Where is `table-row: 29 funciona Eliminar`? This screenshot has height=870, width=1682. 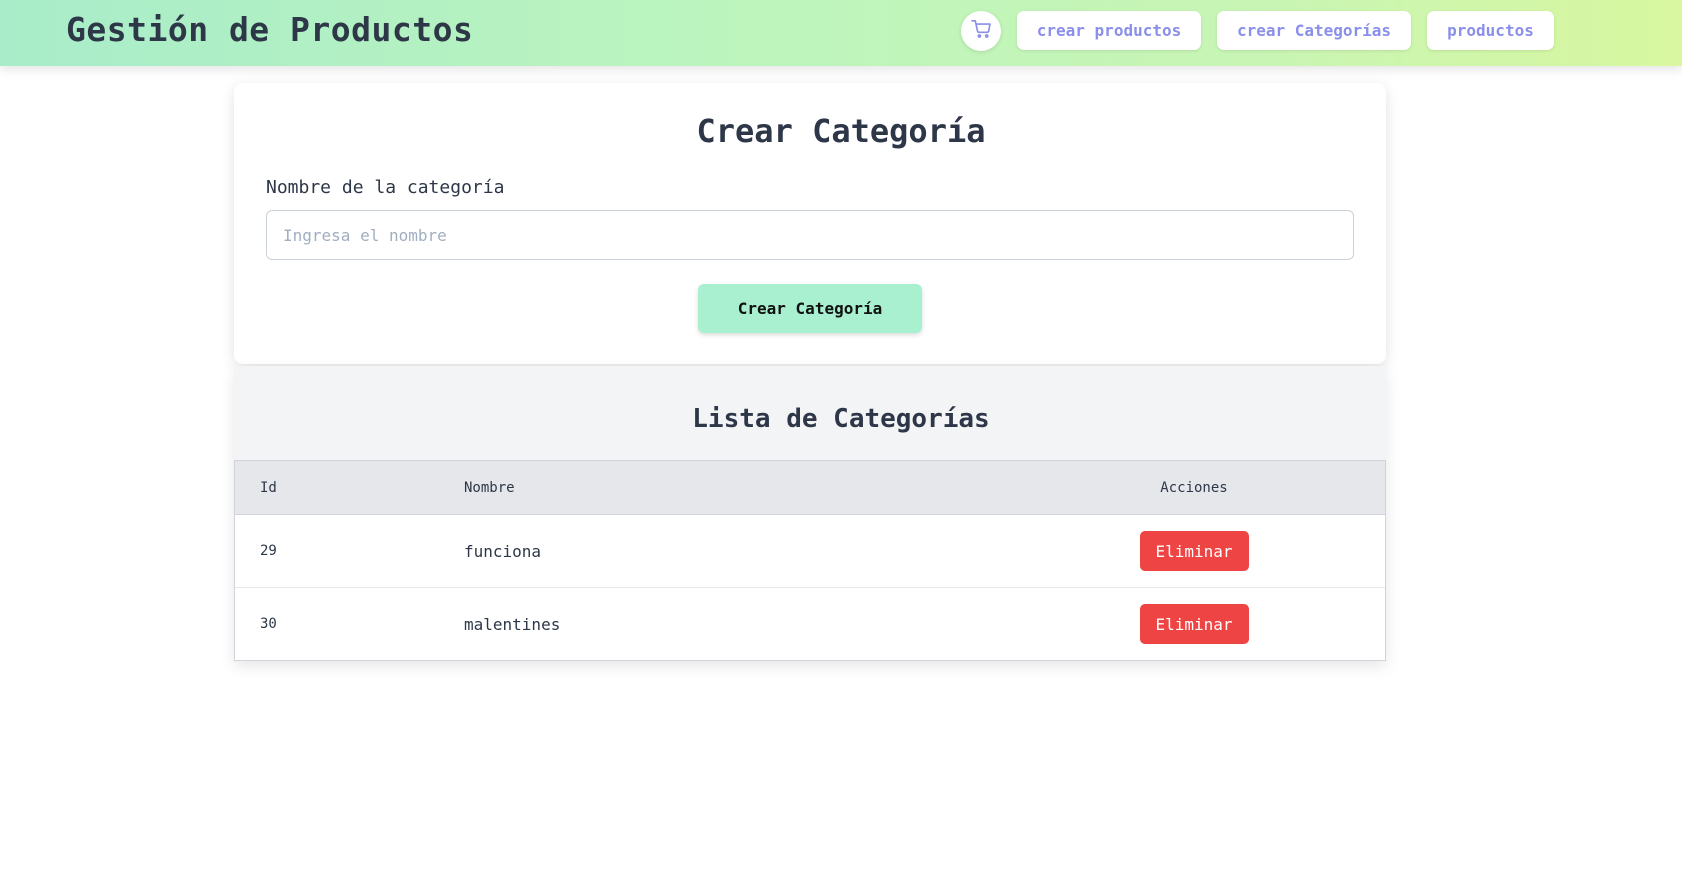 table-row: 29 funciona Eliminar is located at coordinates (810, 551).